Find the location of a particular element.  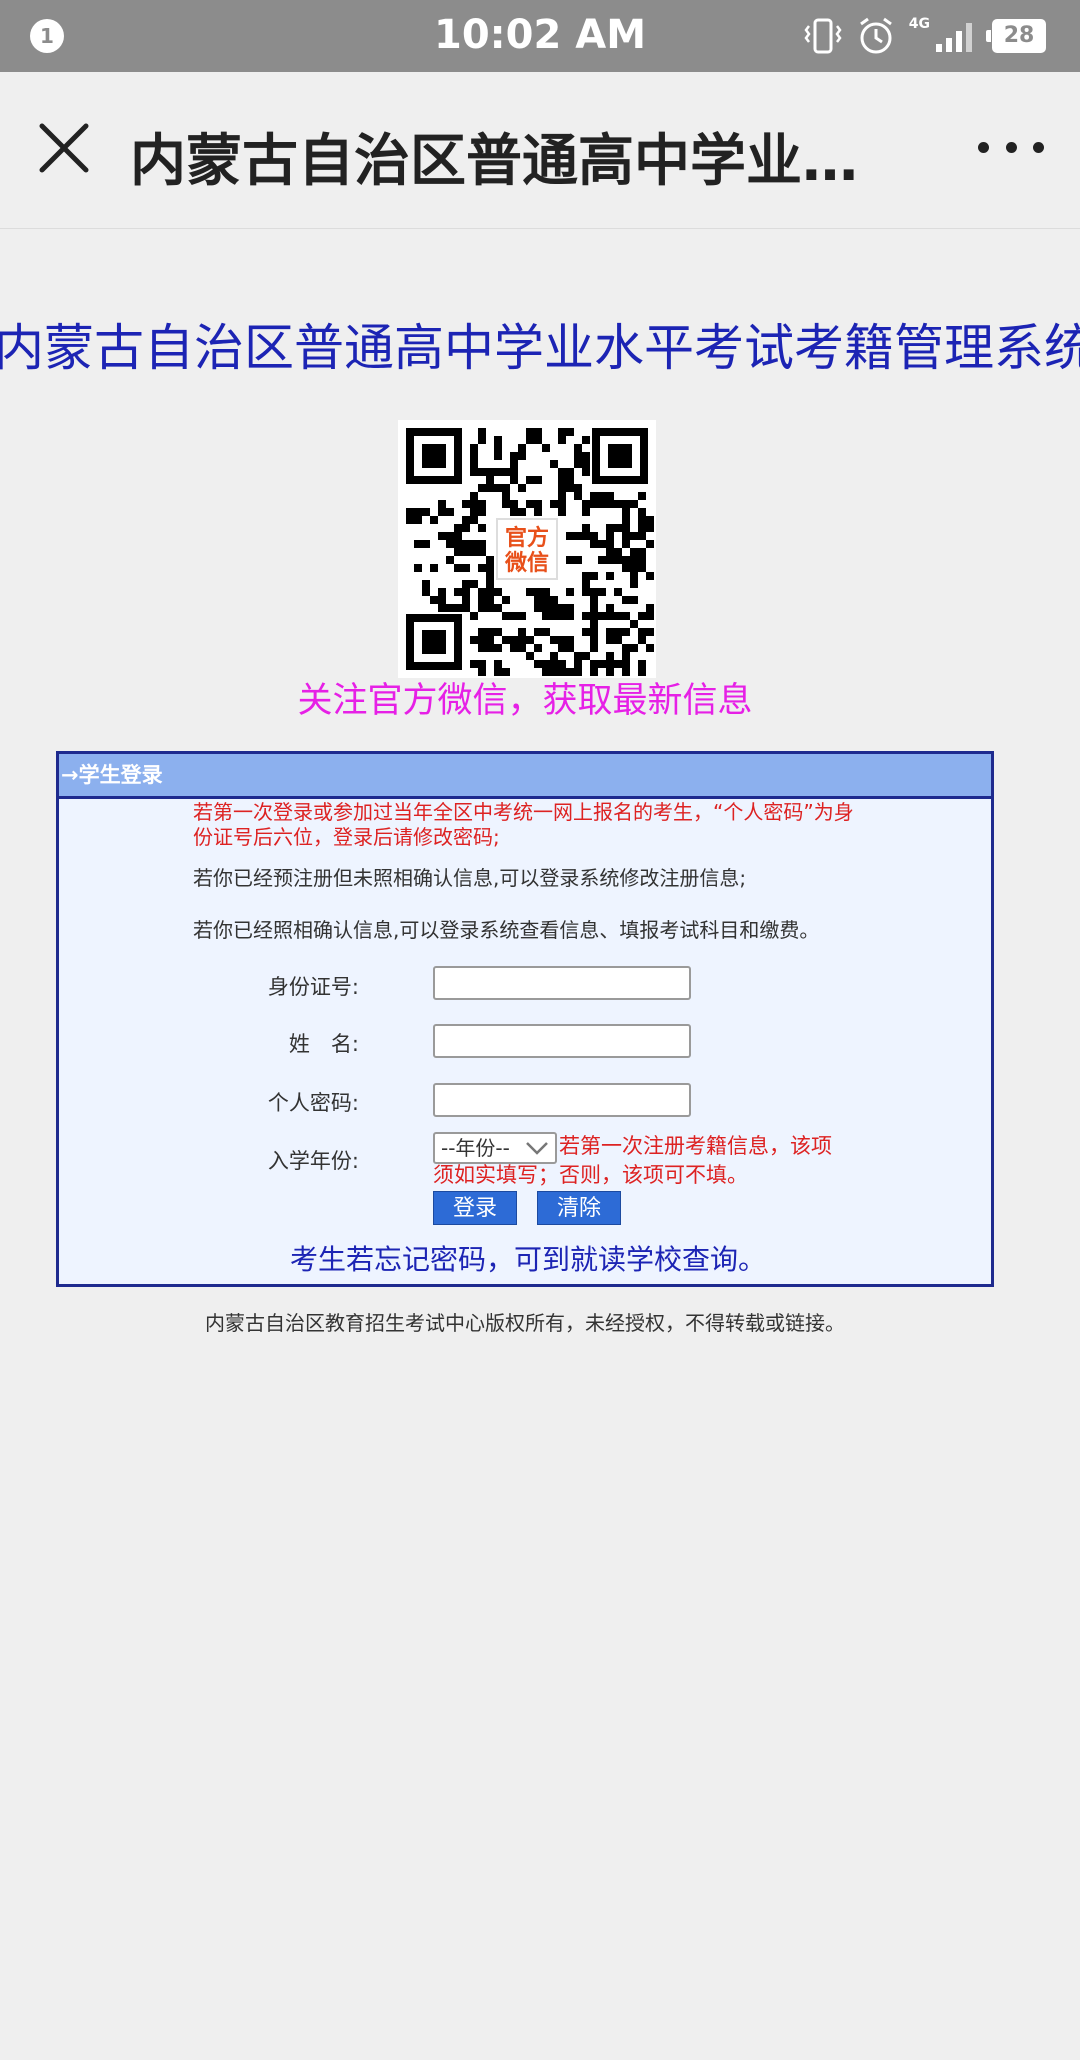

vibrate-icon is located at coordinates (823, 36).